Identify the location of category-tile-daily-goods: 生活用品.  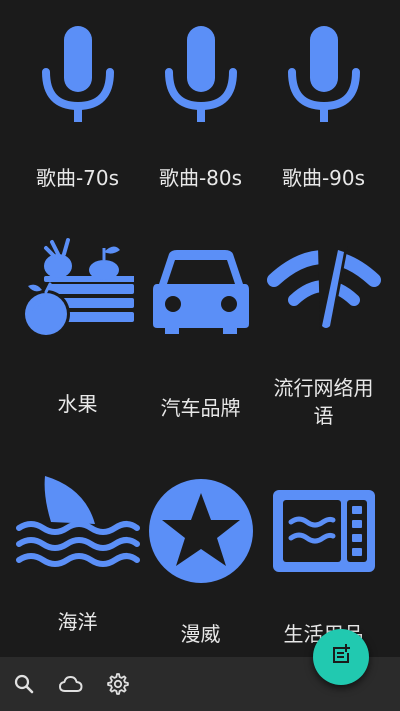
(323, 558).